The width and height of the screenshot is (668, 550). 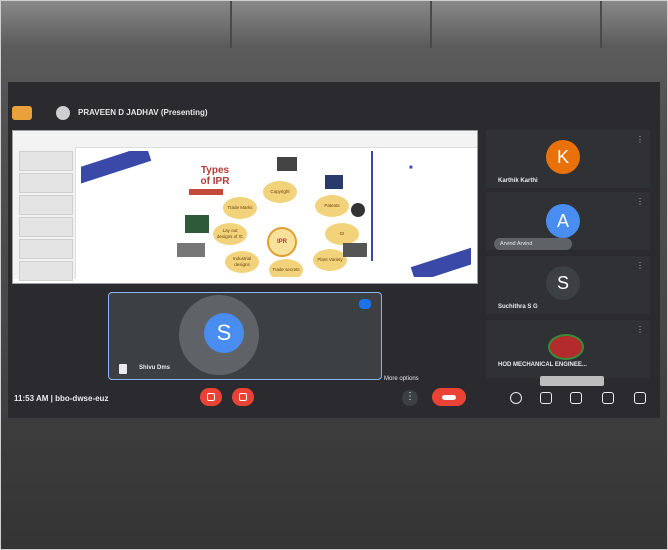 I want to click on slide-thumbnails, so click(x=44, y=214).